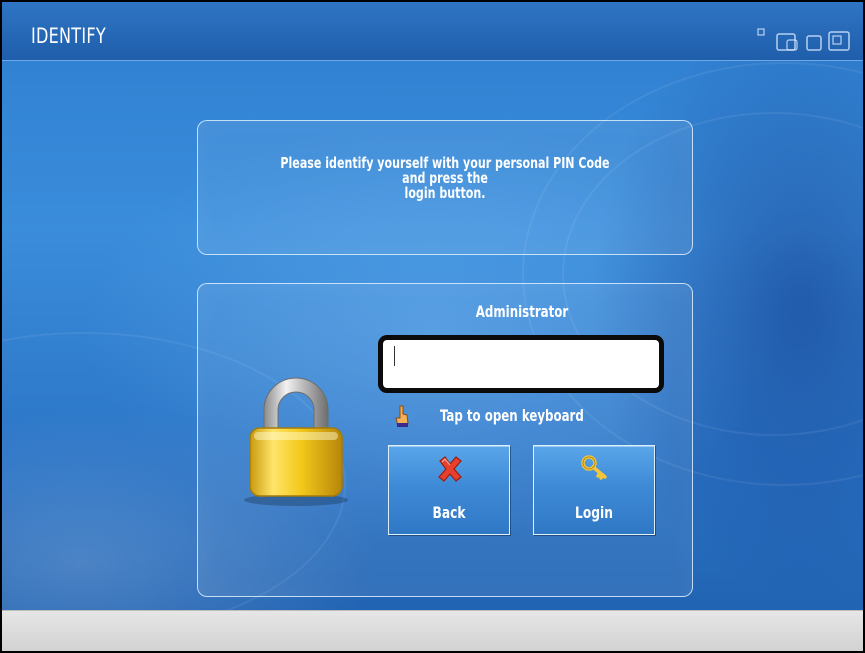  What do you see at coordinates (521, 364) in the screenshot?
I see `pin-input` at bounding box center [521, 364].